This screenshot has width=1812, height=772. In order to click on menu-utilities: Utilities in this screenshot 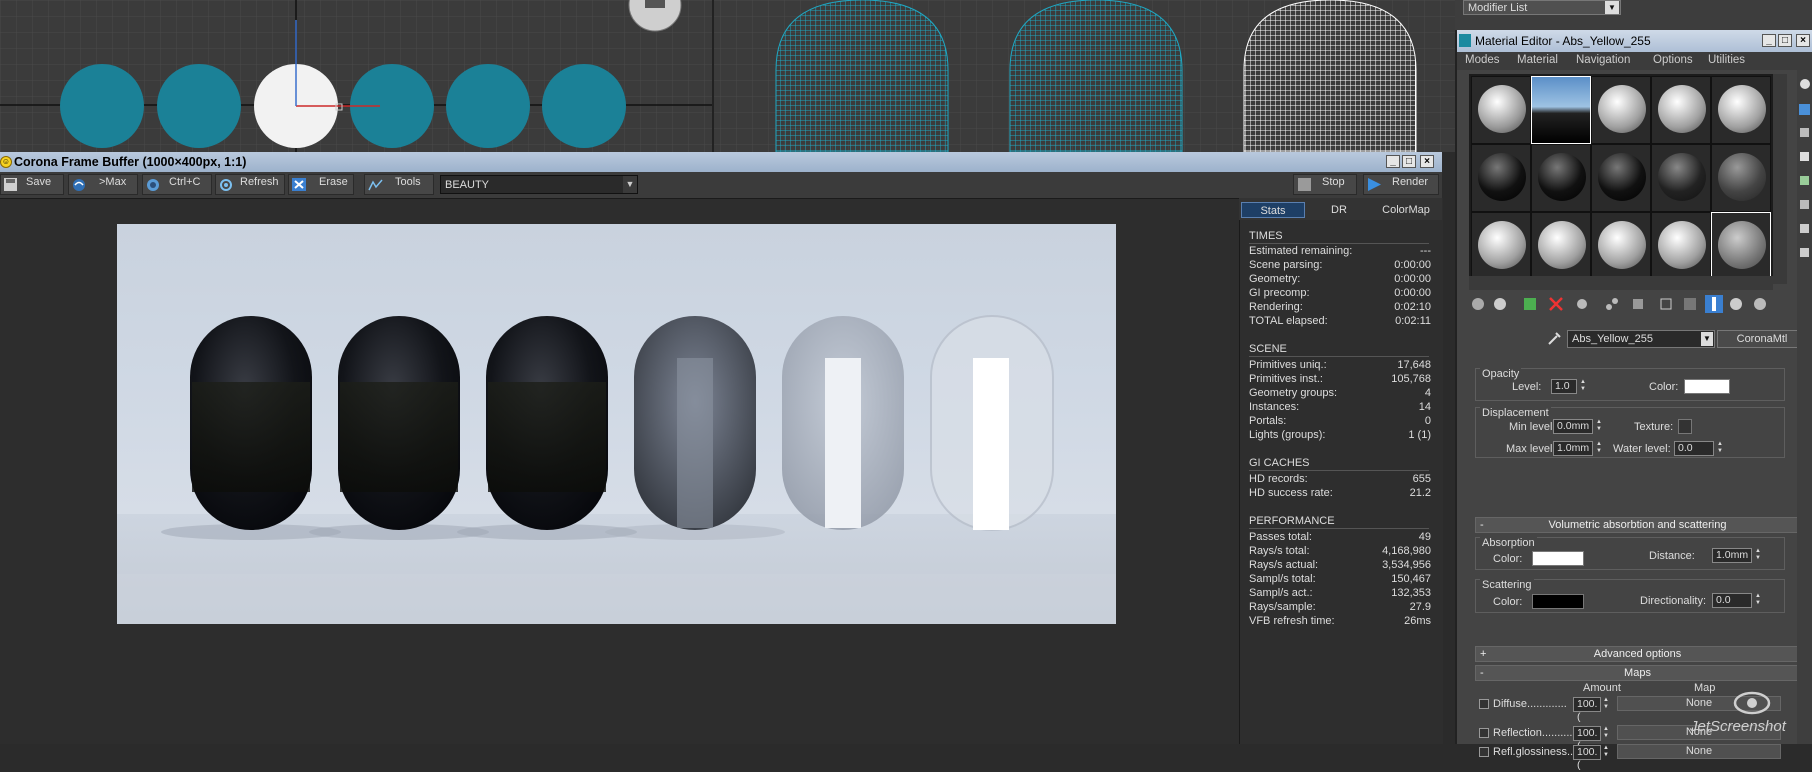, I will do `click(1726, 60)`.